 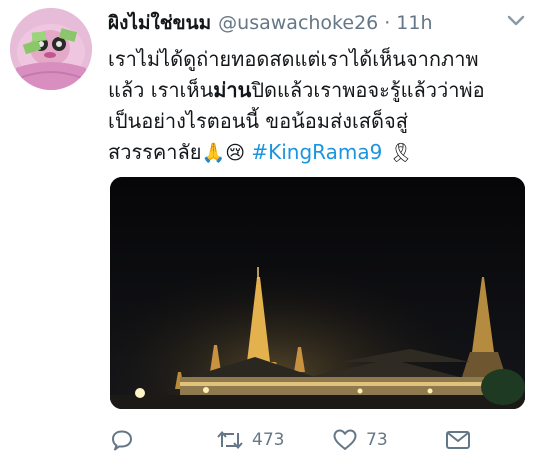 What do you see at coordinates (122, 440) in the screenshot?
I see `reply-icon` at bounding box center [122, 440].